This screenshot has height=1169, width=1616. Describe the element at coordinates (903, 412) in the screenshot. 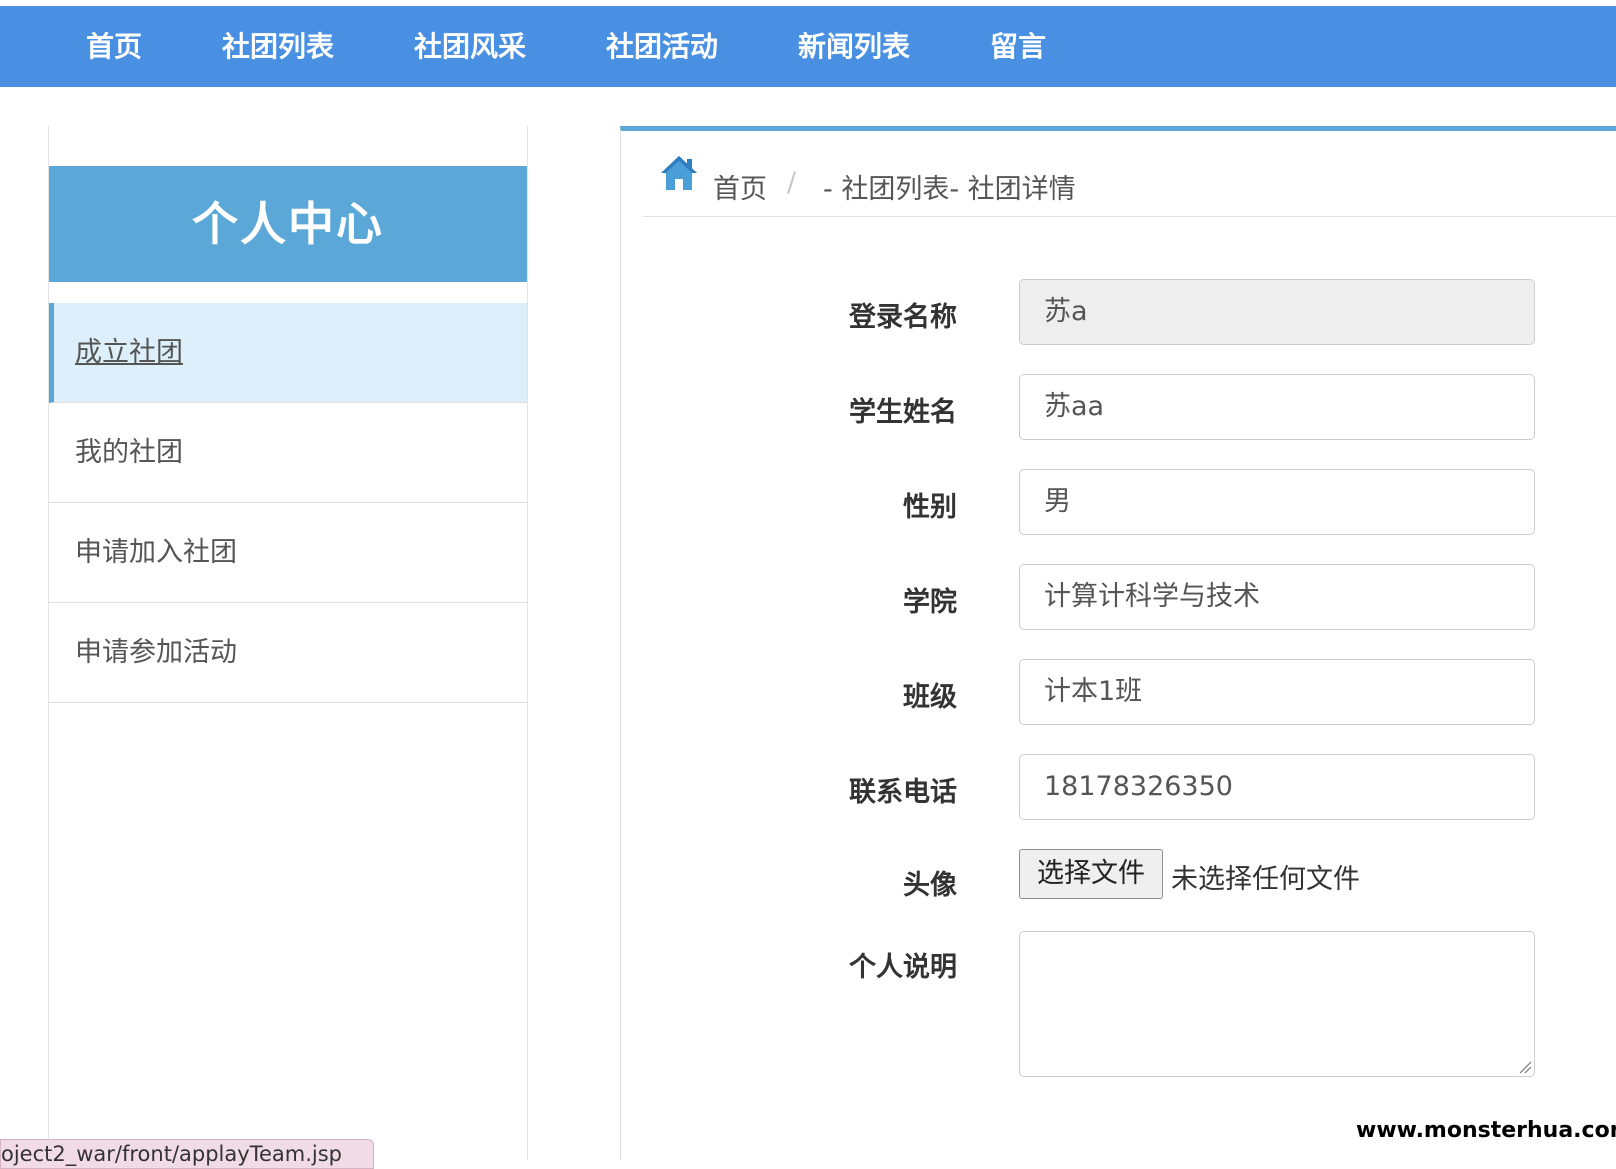

I see `student-name-label: 学生姓名` at that location.